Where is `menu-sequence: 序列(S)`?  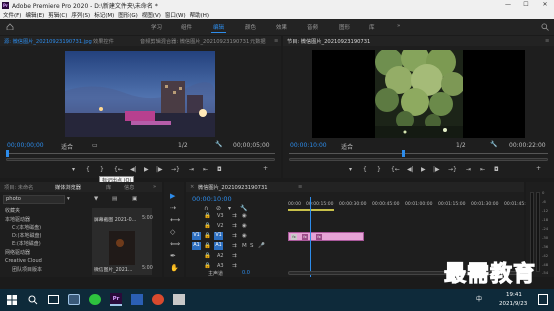 menu-sequence: 序列(S) is located at coordinates (80, 15).